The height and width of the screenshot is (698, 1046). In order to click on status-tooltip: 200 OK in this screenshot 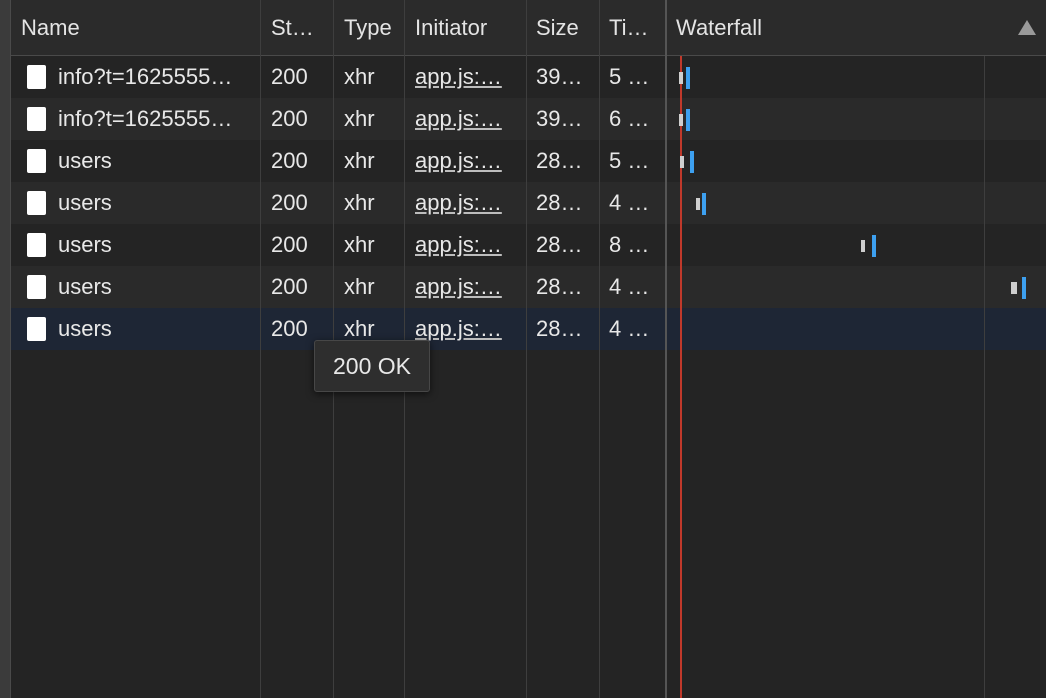, I will do `click(372, 366)`.